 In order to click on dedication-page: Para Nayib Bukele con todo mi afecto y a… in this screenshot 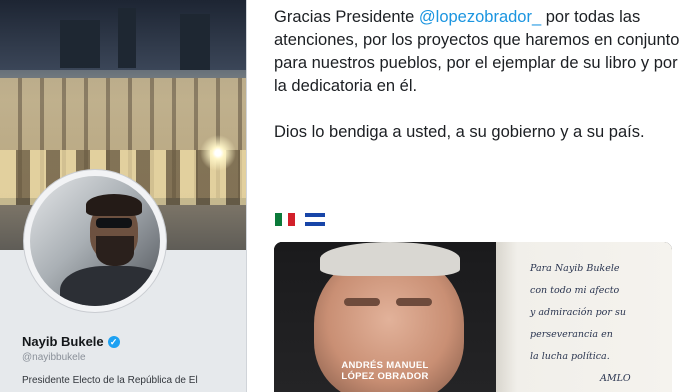, I will do `click(584, 317)`.